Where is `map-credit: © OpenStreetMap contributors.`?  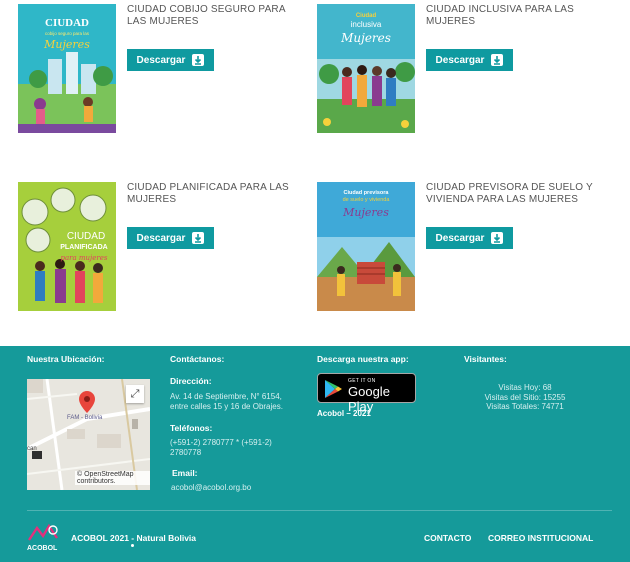
map-credit: © OpenStreetMap contributors. is located at coordinates (112, 478).